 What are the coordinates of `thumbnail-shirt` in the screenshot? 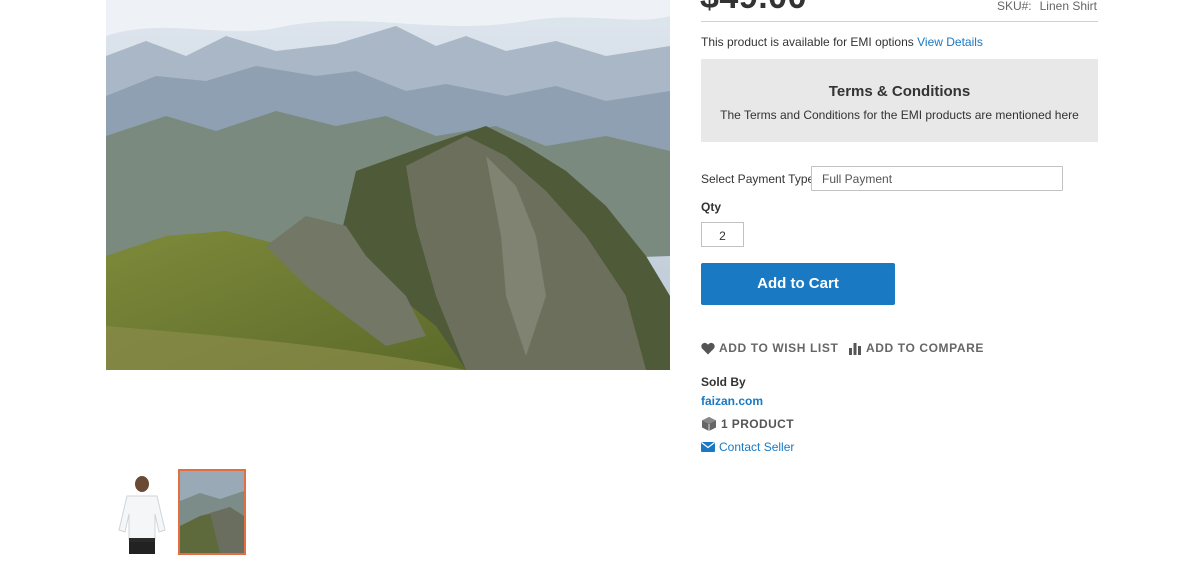 It's located at (142, 512).